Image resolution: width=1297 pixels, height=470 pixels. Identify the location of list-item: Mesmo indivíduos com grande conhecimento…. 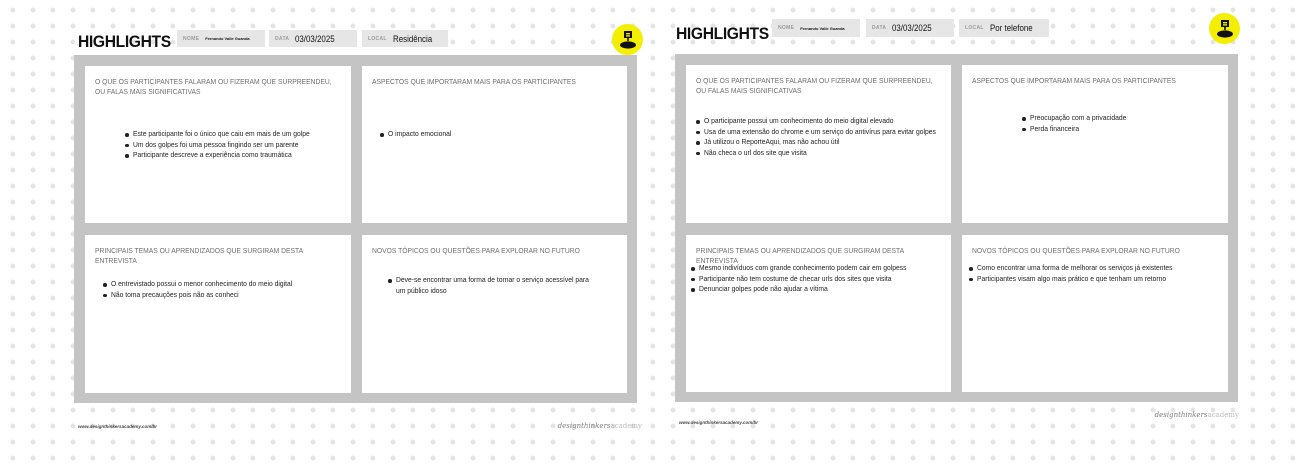
(810, 268).